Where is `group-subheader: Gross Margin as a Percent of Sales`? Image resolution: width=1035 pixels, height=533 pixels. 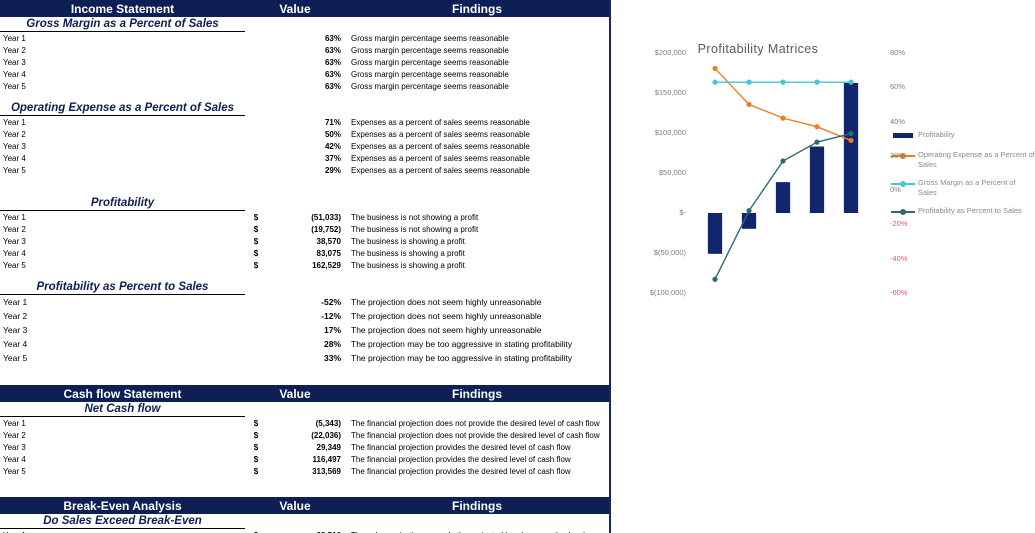 group-subheader: Gross Margin as a Percent of Sales is located at coordinates (122, 24).